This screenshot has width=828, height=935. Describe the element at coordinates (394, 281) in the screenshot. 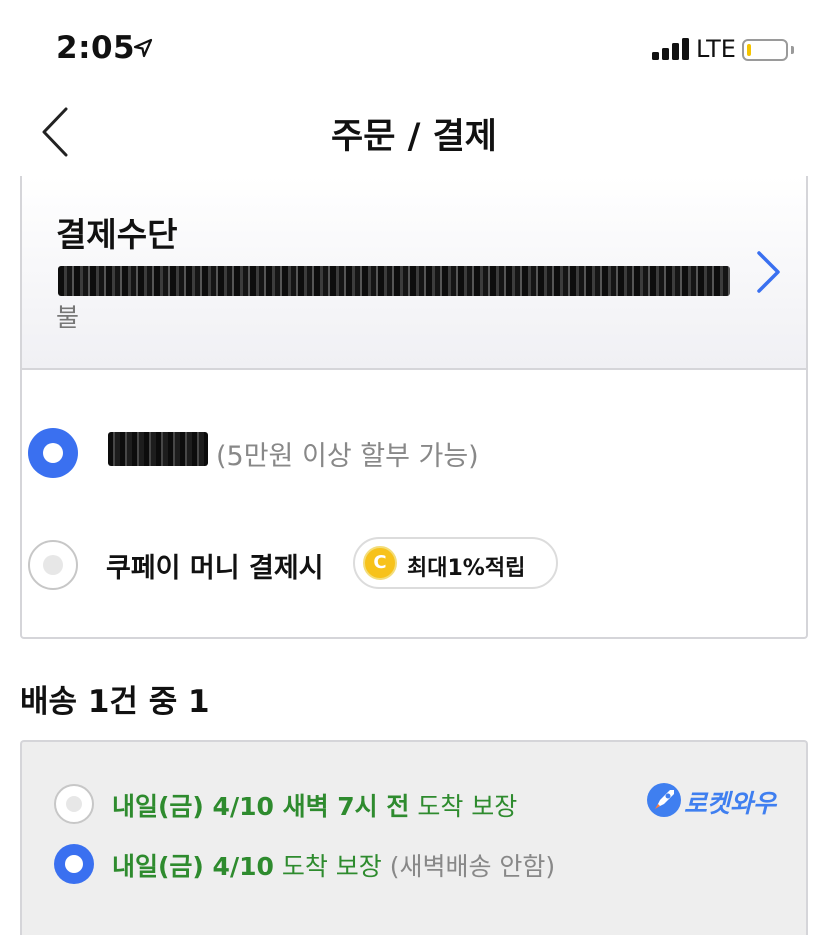

I see `redacted-card-info` at that location.